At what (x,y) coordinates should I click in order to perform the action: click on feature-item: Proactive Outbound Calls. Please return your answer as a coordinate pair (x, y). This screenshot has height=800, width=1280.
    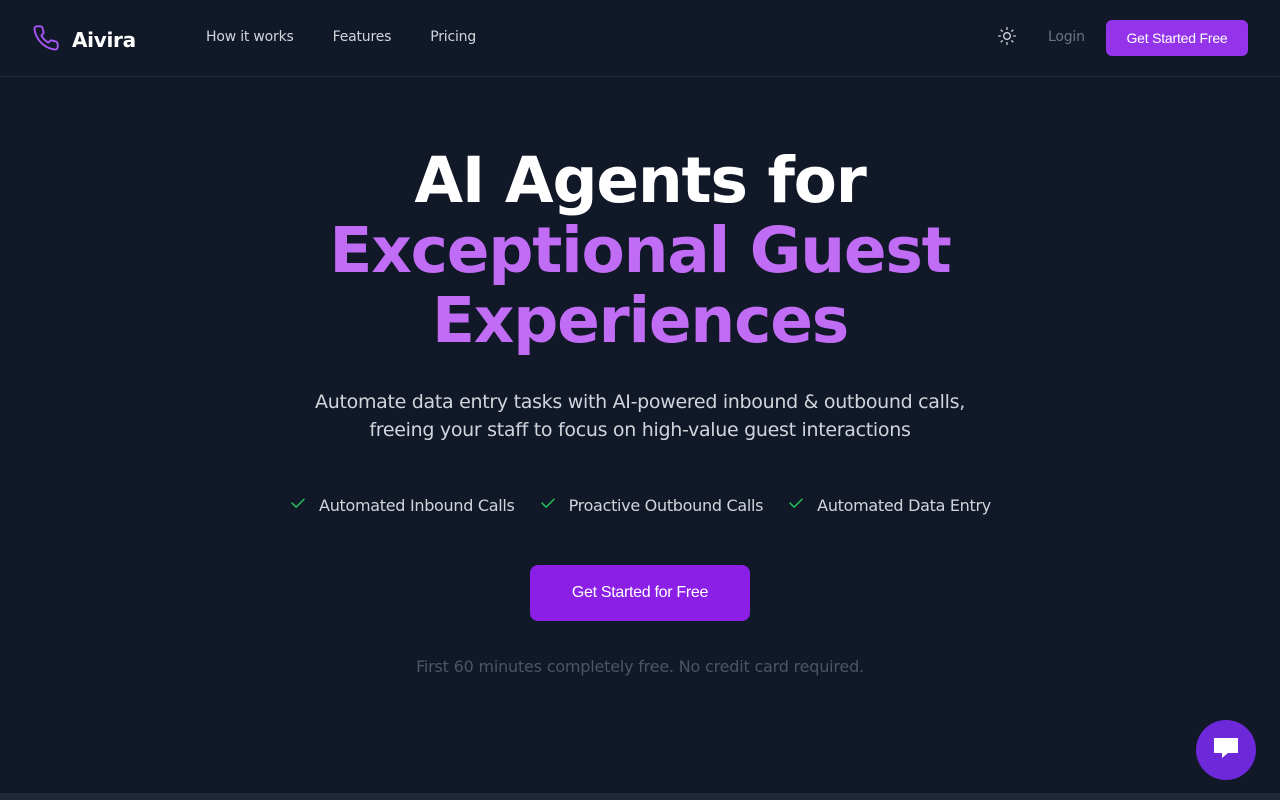
    Looking at the image, I should click on (651, 505).